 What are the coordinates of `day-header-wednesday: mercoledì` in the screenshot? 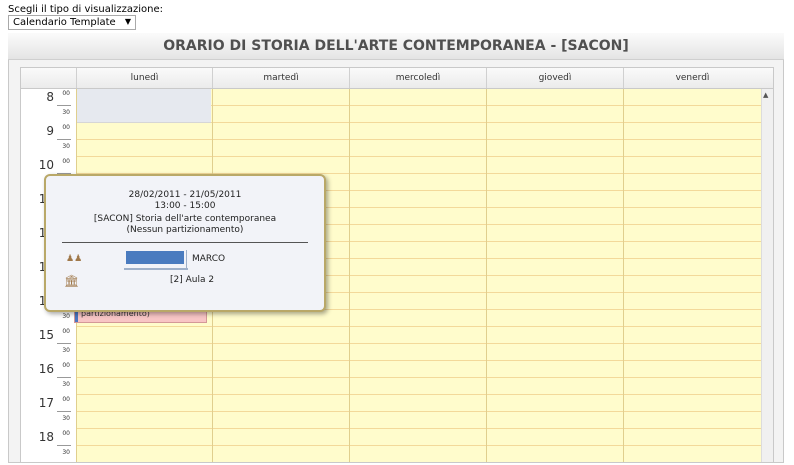 It's located at (417, 78).